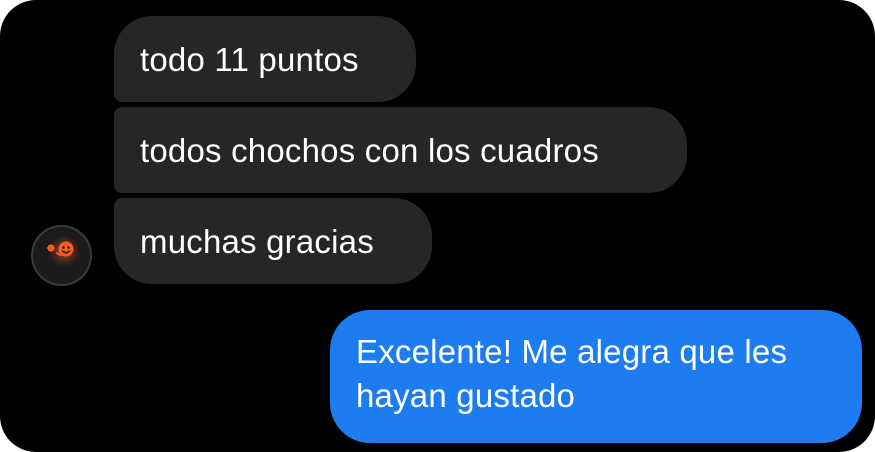  Describe the element at coordinates (63, 251) in the screenshot. I see `glowing-smiley-avatar-icon` at that location.